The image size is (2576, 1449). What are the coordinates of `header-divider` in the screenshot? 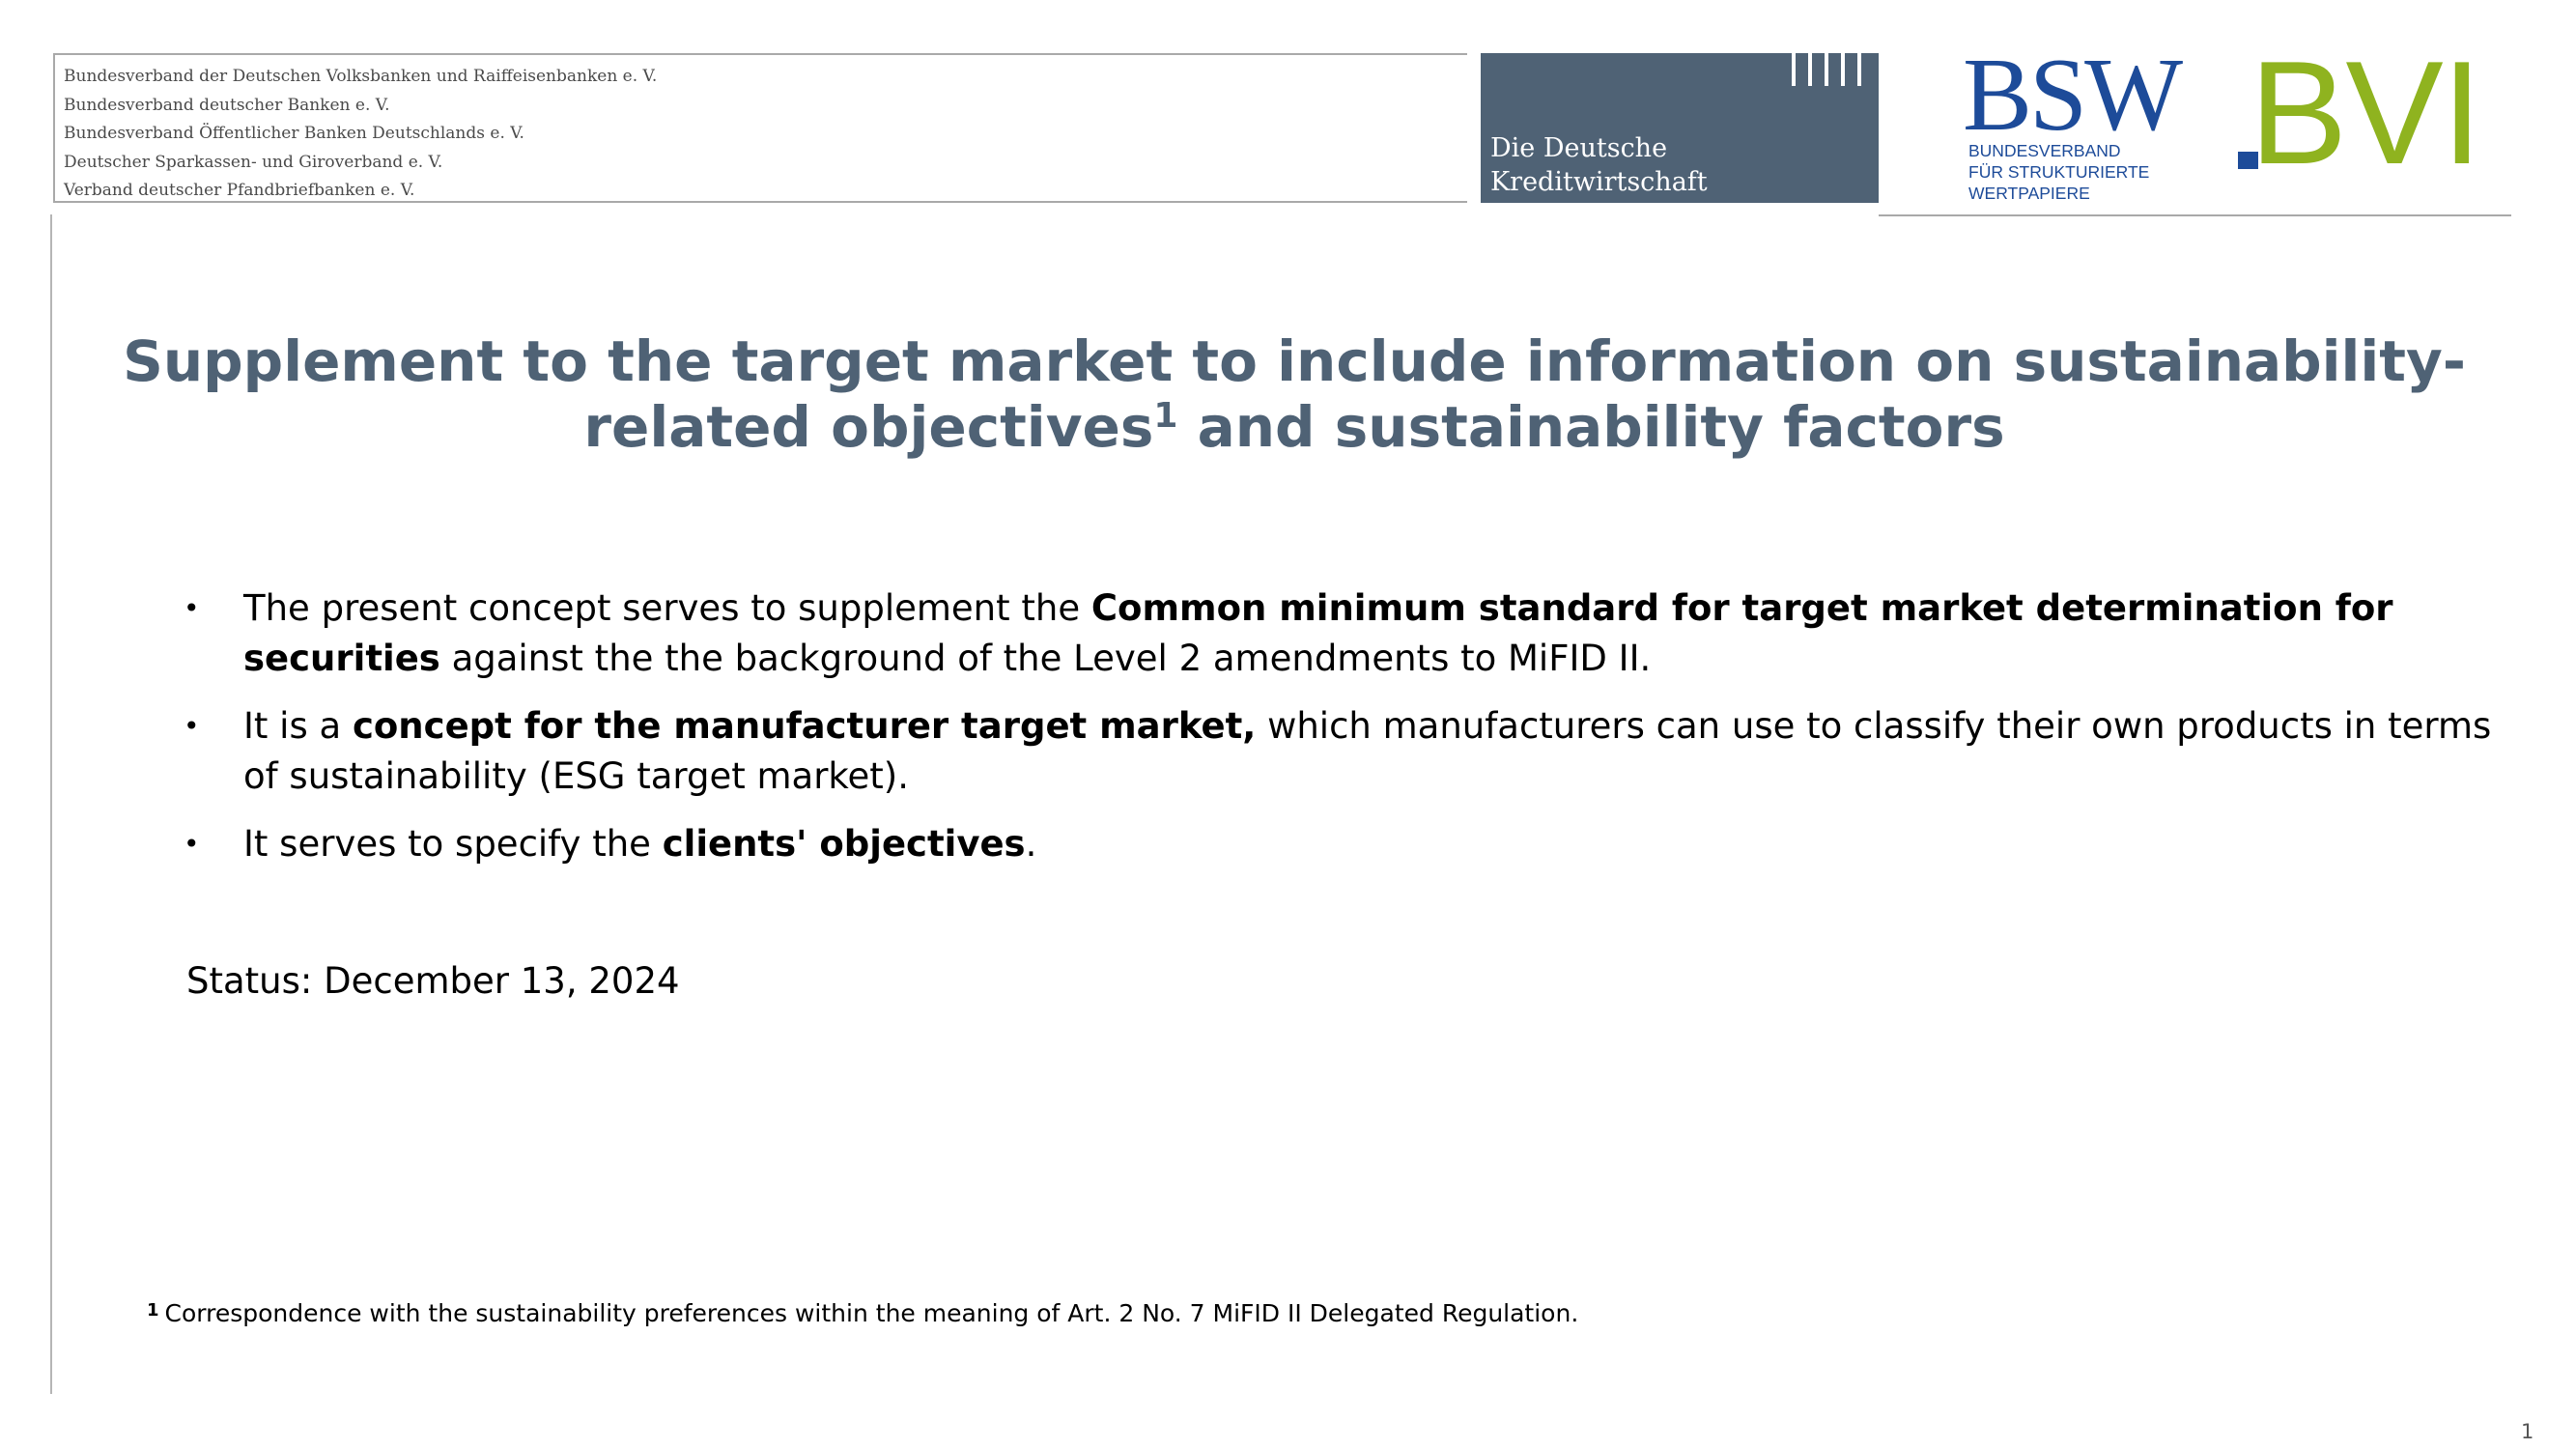 It's located at (2195, 215).